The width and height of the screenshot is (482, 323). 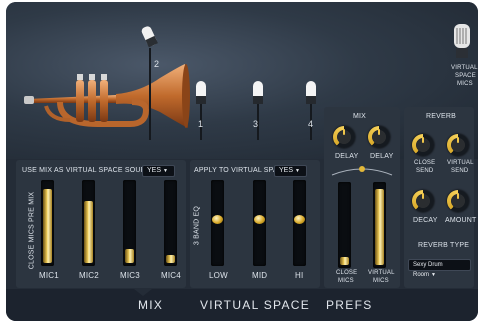 I want to click on eq-mid-fader, so click(x=259, y=223).